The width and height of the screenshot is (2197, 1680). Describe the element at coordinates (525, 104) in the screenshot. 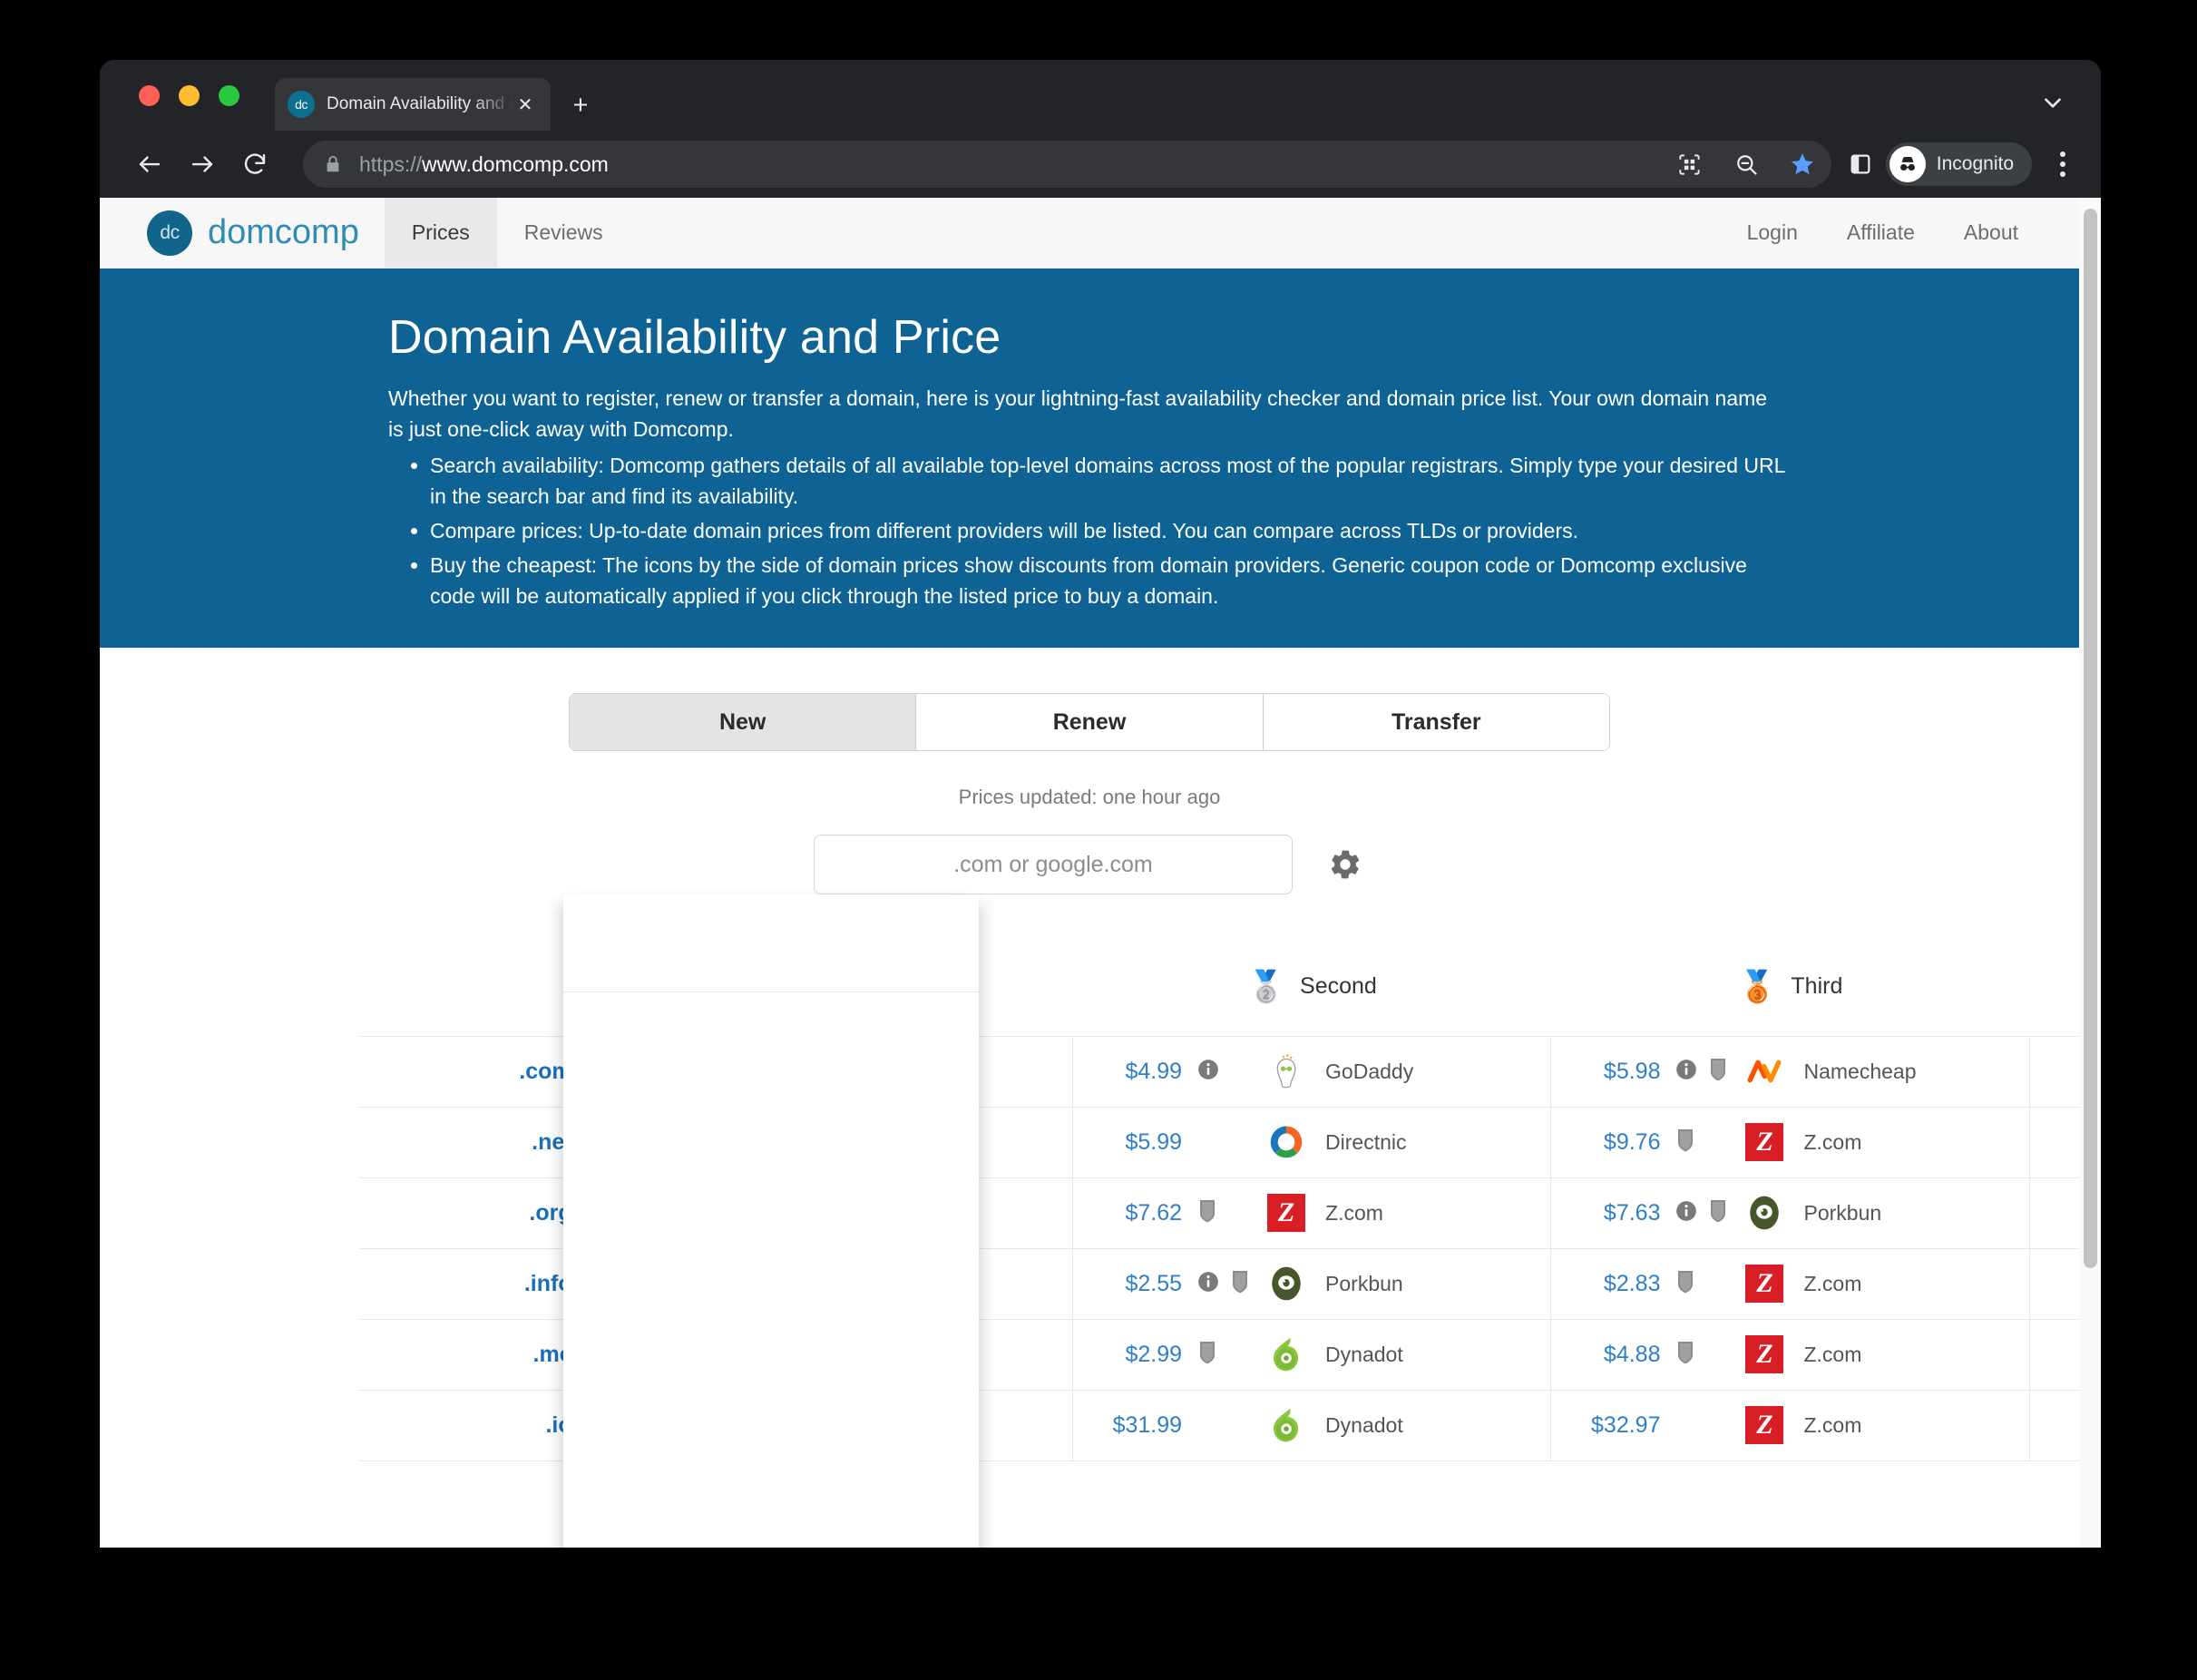

I see `close-tab-icon: ✕` at that location.